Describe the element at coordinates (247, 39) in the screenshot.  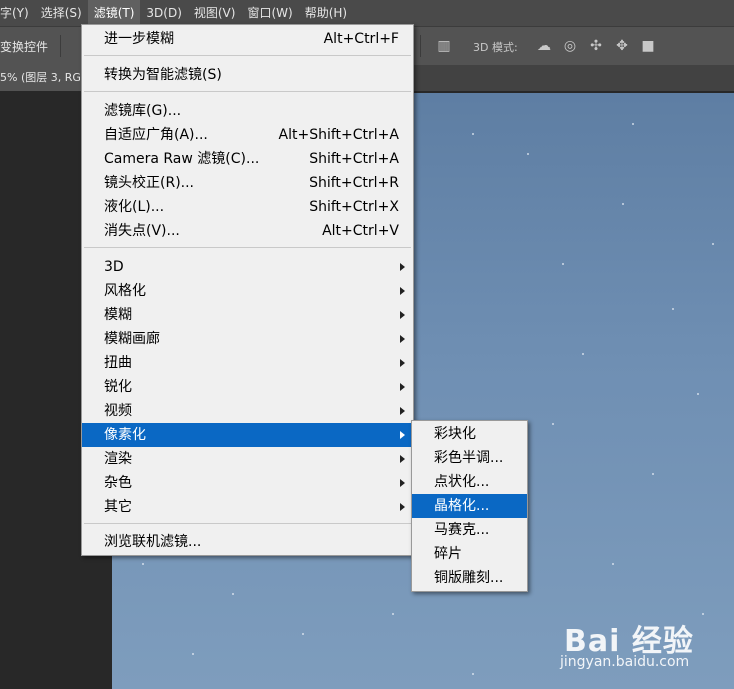
I see `menu-item-further-blur: 进一步模糊 Alt+Ctrl+F` at that location.